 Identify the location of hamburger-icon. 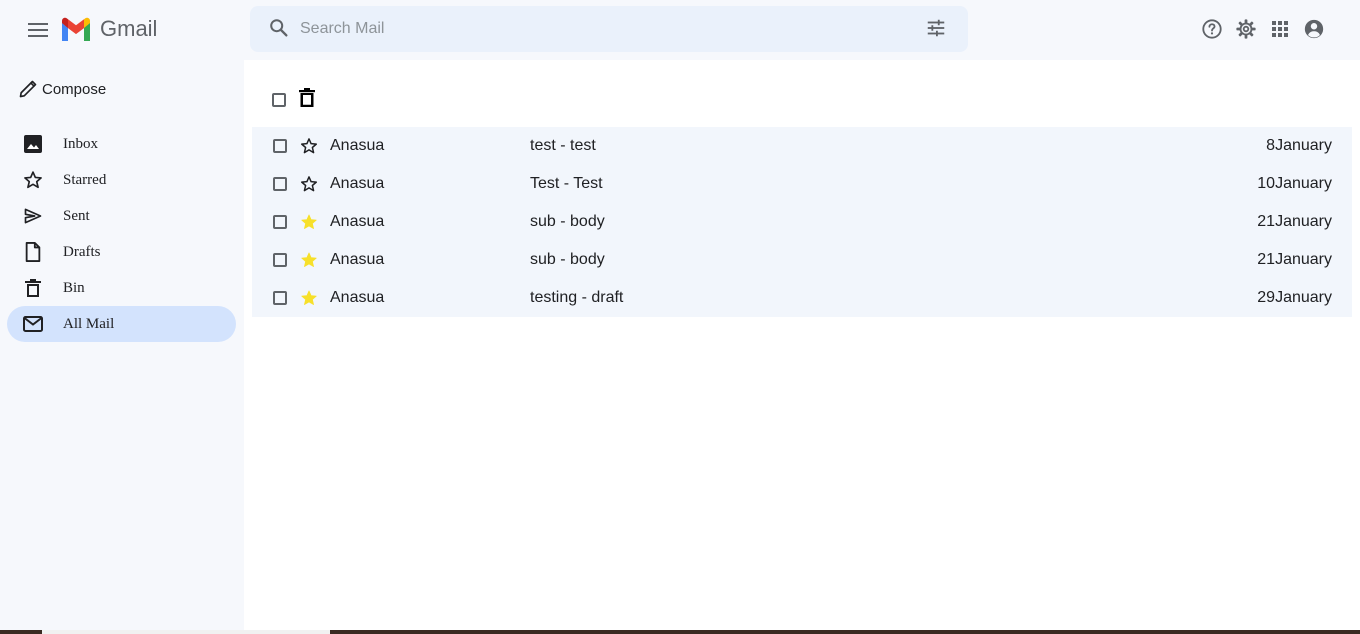
(38, 30).